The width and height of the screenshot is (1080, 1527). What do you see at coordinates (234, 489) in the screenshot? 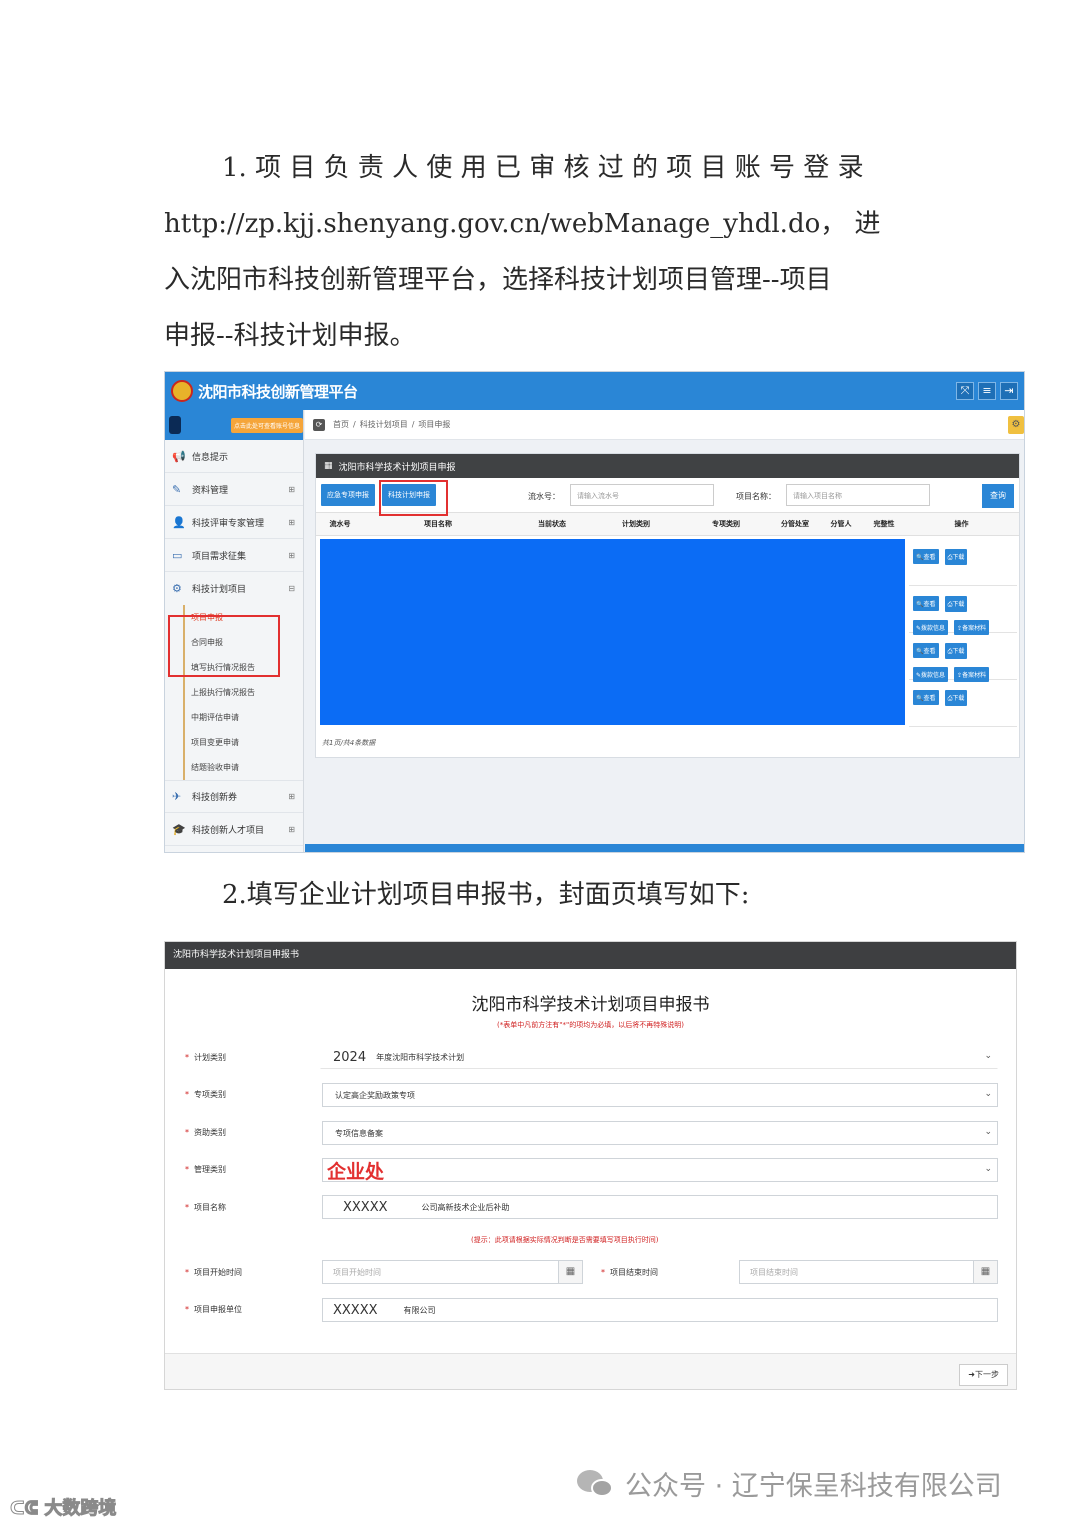
I see `sidebar-item-materials: ✎ 资料管理 ⊞` at bounding box center [234, 489].